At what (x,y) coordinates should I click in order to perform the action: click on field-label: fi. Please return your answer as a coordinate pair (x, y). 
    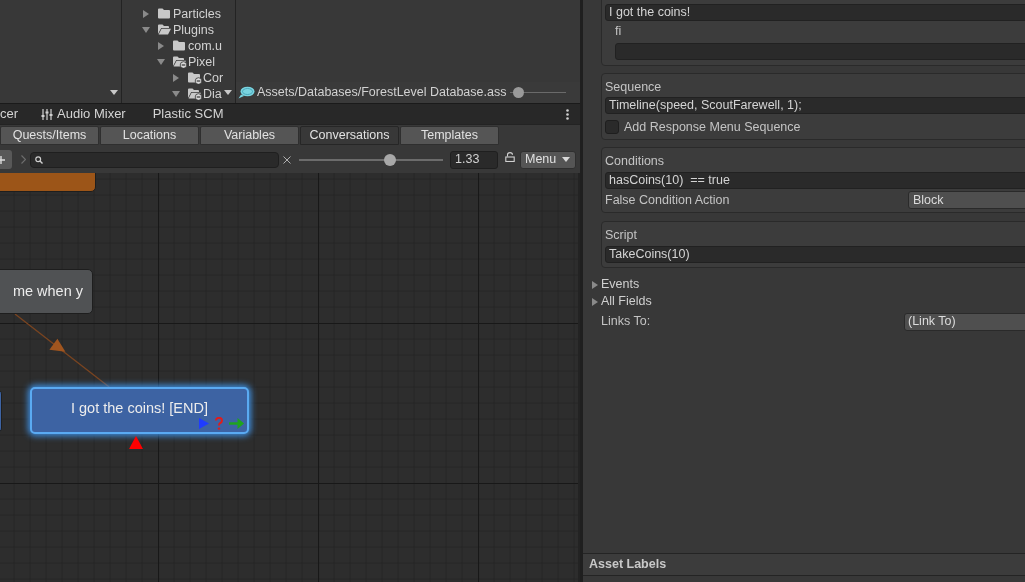
    Looking at the image, I should click on (618, 31).